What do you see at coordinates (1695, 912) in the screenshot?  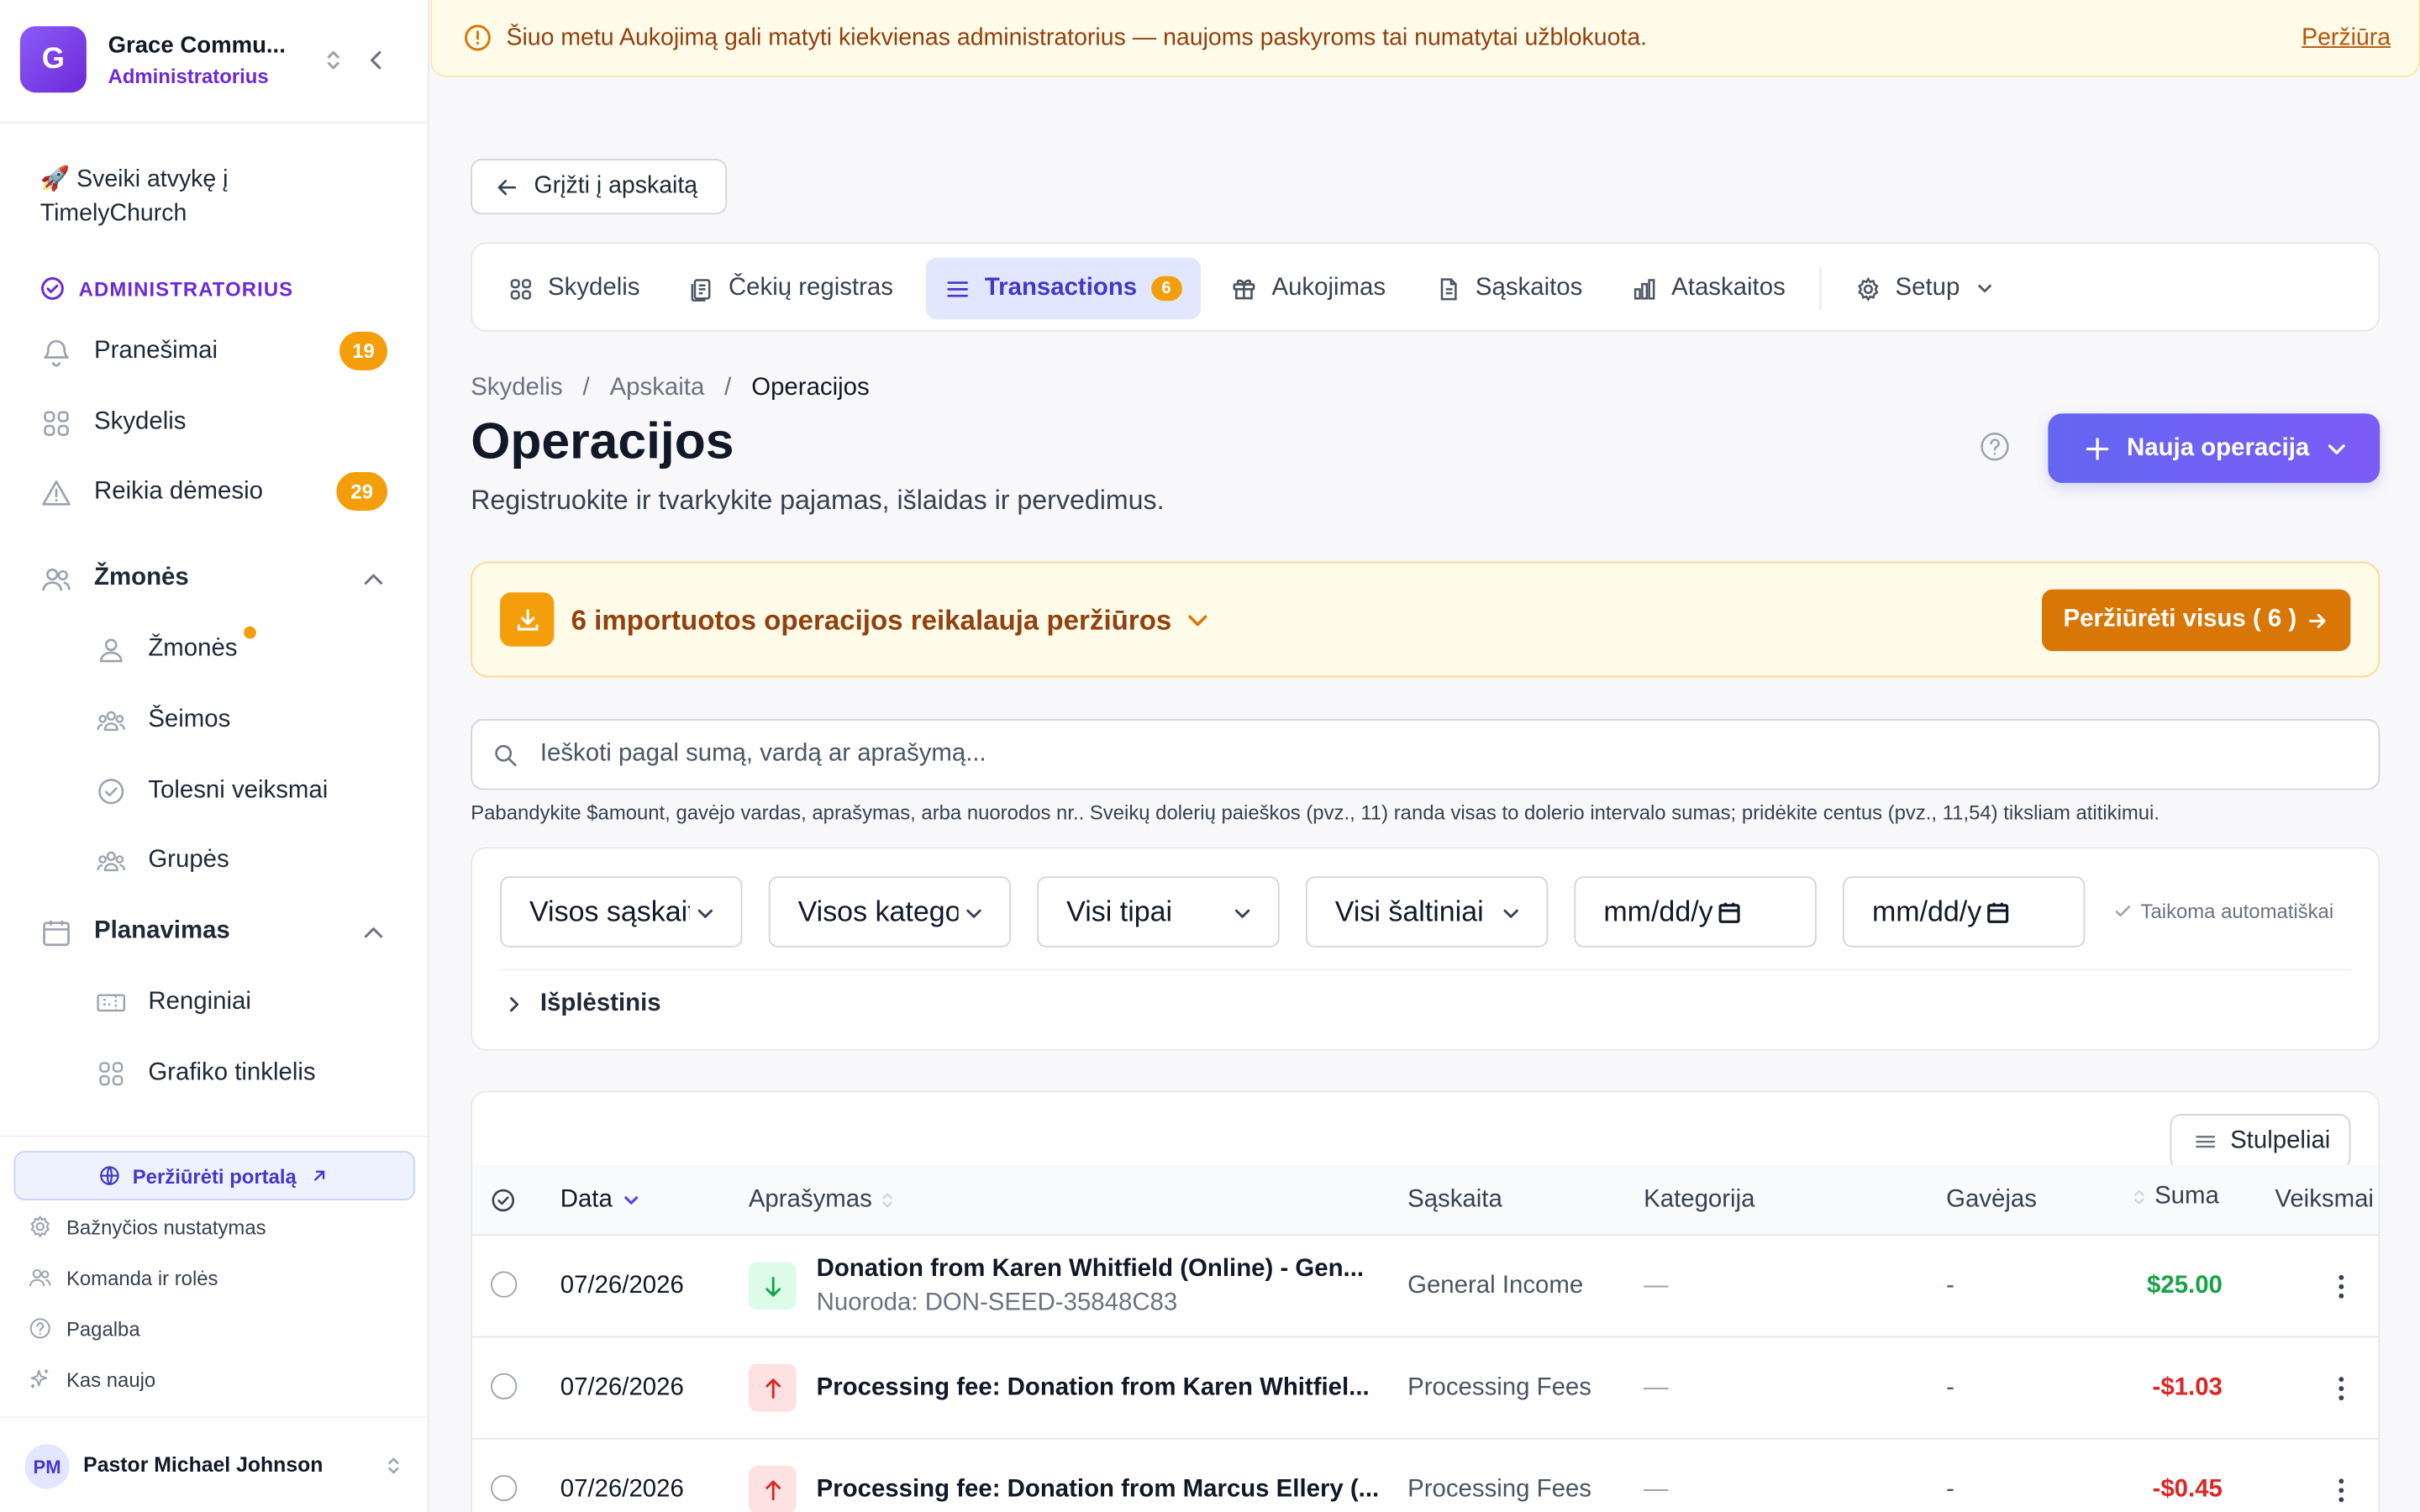 I see `date-from-input: mm/dd/y` at bounding box center [1695, 912].